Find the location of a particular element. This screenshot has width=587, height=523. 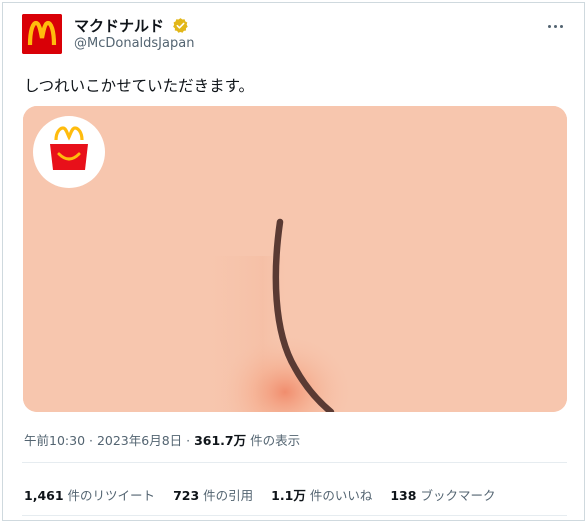

likes-stat: 1.1万 件のいいね is located at coordinates (321, 494).